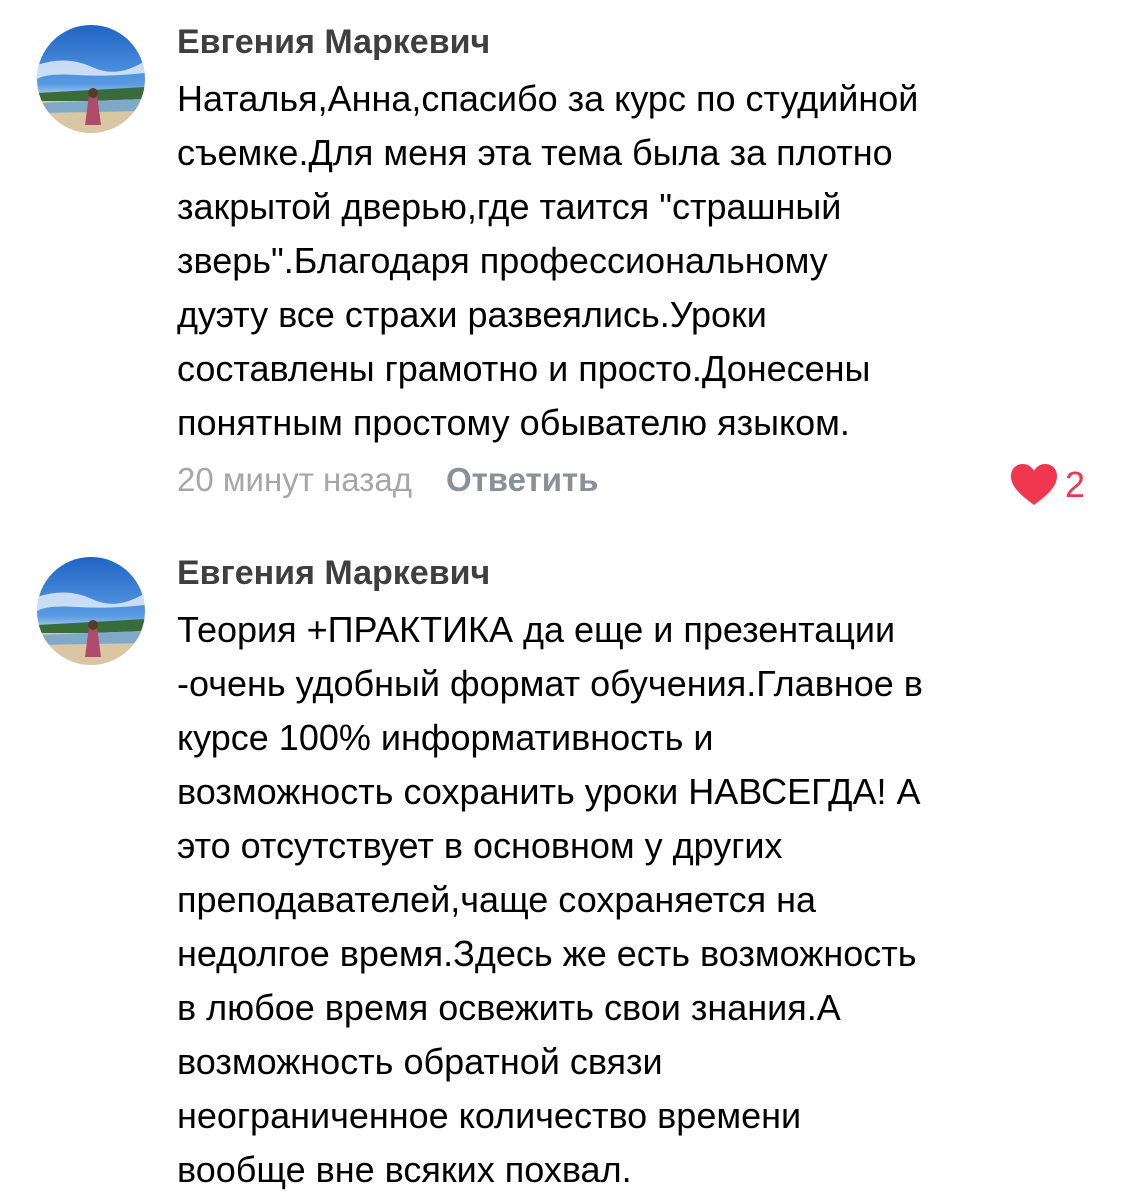  Describe the element at coordinates (480, 845) in the screenshot. I see `comment-text-line: это отсутствует в основном у других` at that location.